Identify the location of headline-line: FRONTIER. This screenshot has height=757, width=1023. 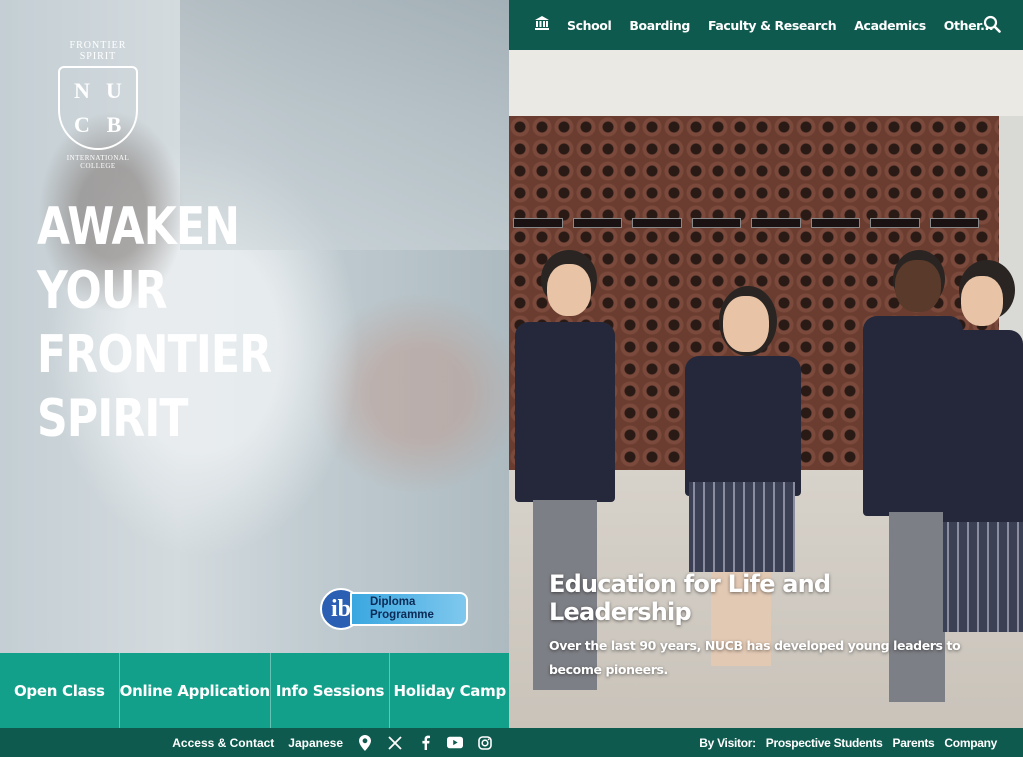
(154, 355).